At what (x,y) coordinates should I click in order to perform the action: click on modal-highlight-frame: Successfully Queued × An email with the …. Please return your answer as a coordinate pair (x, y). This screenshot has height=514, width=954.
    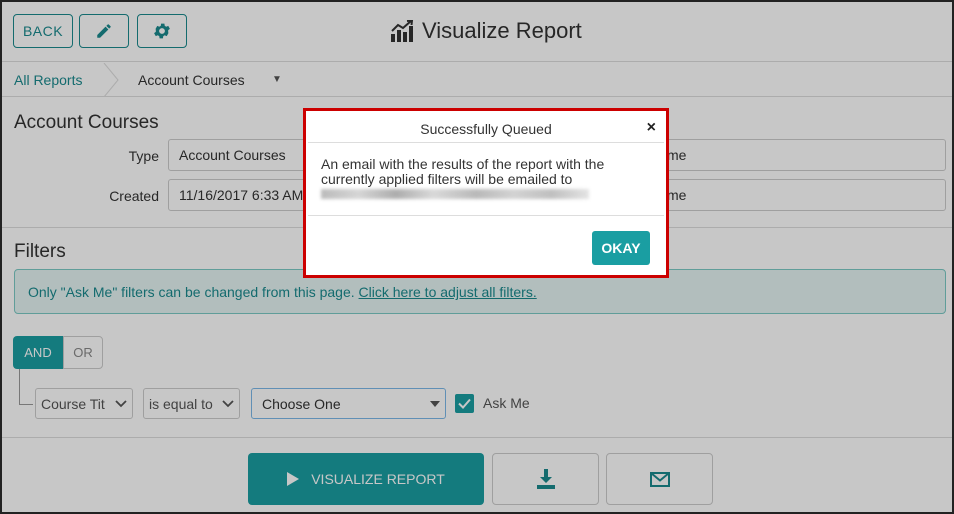
    Looking at the image, I should click on (486, 193).